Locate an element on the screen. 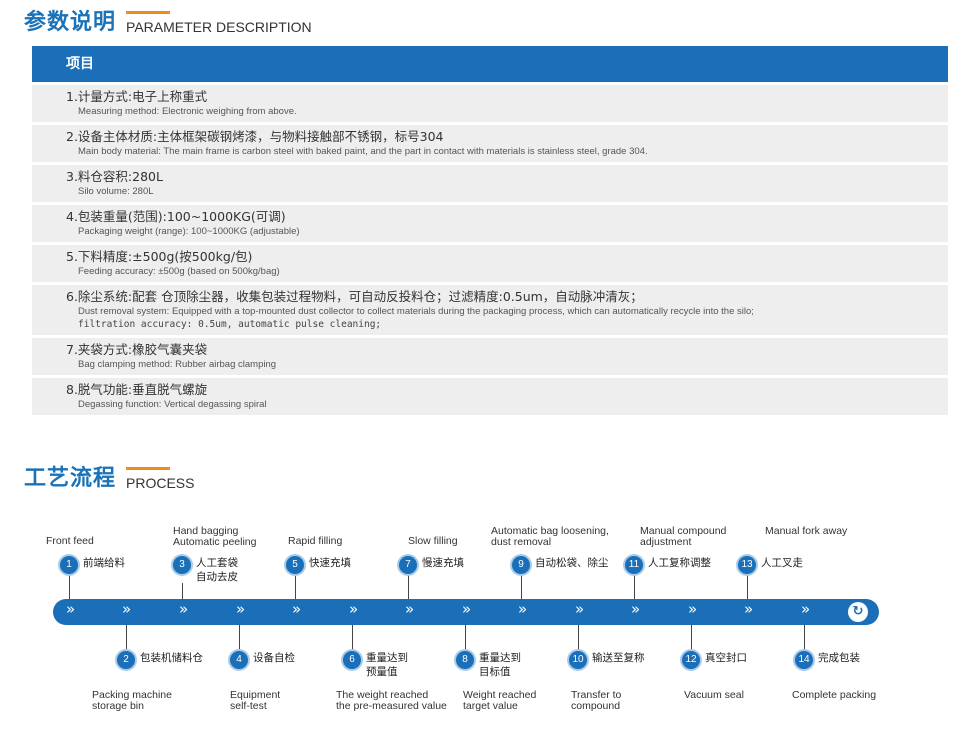  step-8-en: Weight reached target value is located at coordinates (500, 700).